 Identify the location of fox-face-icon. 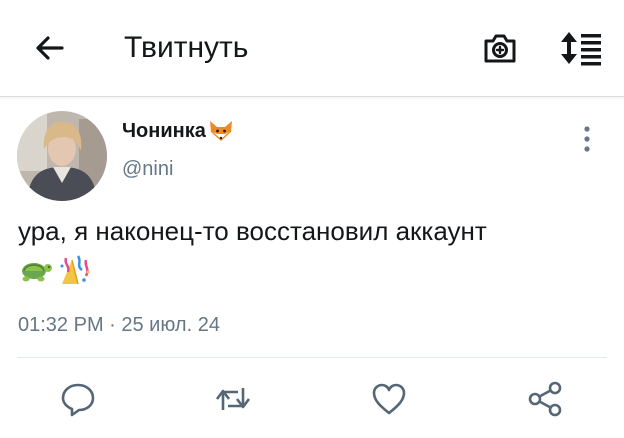
(220, 131).